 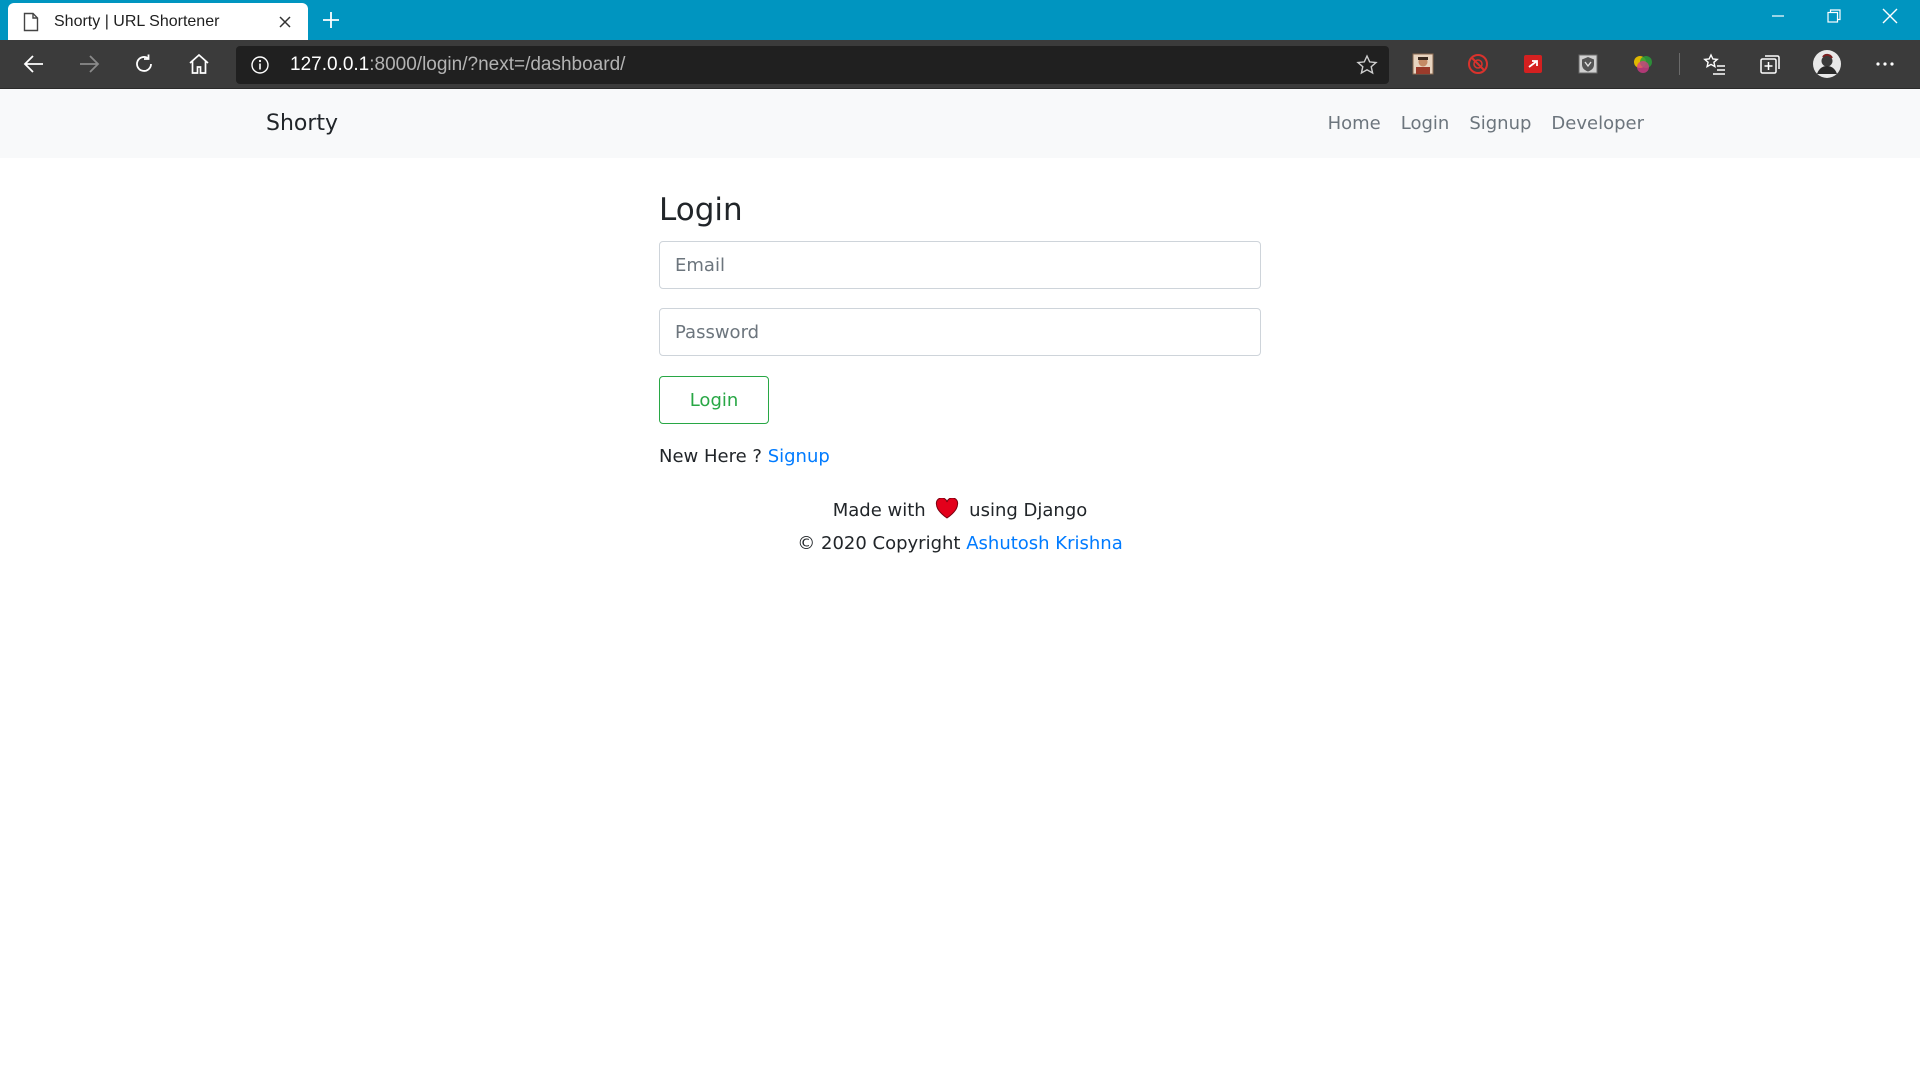 I want to click on more-dots-icon, so click(x=1885, y=64).